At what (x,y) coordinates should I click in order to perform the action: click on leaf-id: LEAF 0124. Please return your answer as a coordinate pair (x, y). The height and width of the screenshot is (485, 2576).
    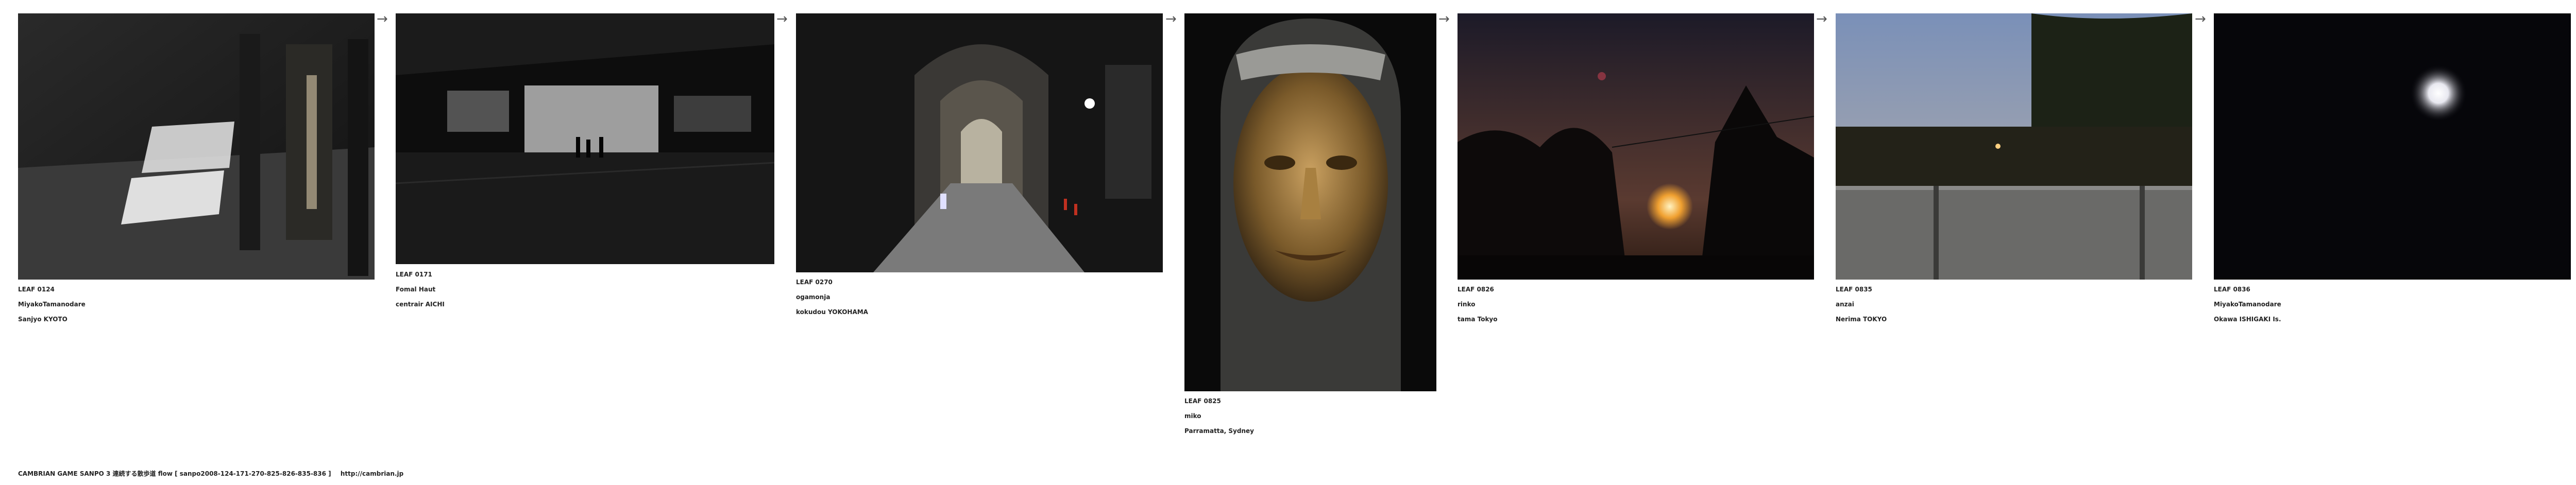
    Looking at the image, I should click on (36, 289).